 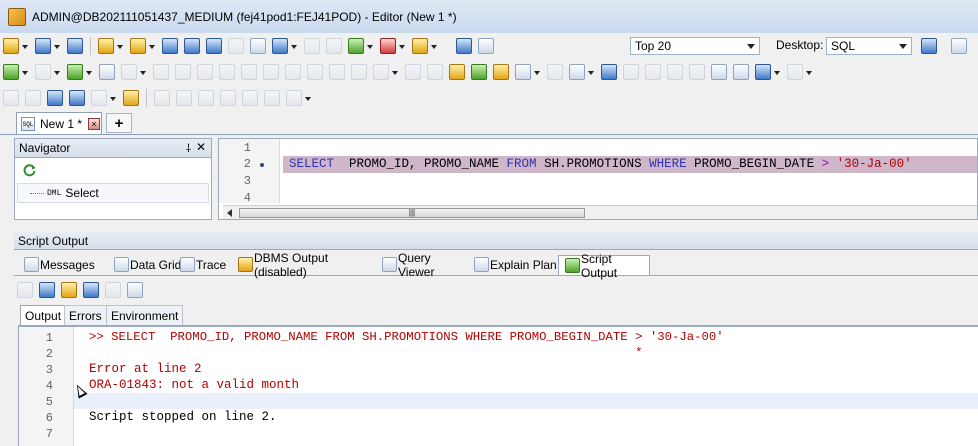 What do you see at coordinates (464, 46) in the screenshot?
I see `refresh-clock-icon` at bounding box center [464, 46].